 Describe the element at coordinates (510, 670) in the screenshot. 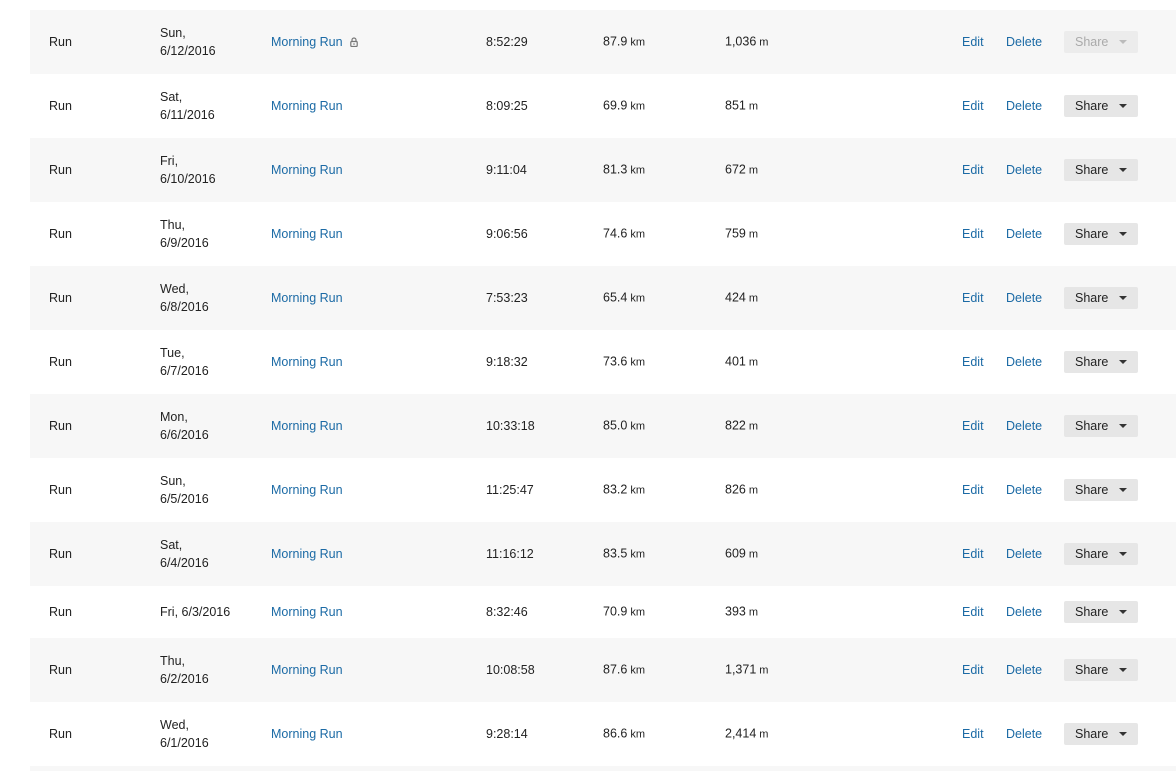

I see `activity-time: 10:08:58` at that location.